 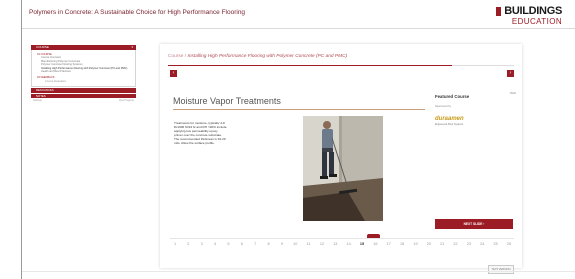 I want to click on sidebar-section-label: COURSE, so click(x=42, y=47).